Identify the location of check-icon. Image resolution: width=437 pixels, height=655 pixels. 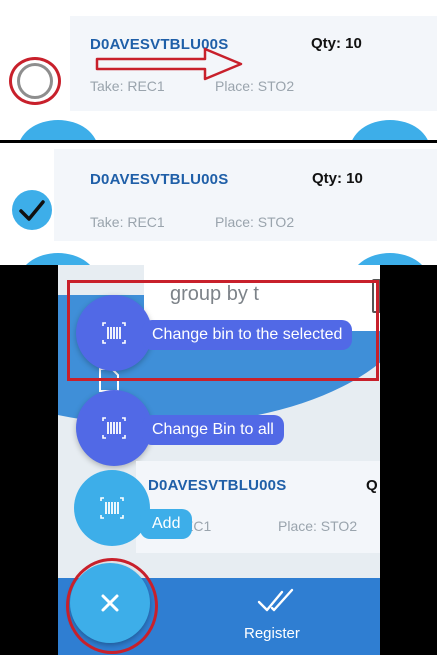
(32, 210).